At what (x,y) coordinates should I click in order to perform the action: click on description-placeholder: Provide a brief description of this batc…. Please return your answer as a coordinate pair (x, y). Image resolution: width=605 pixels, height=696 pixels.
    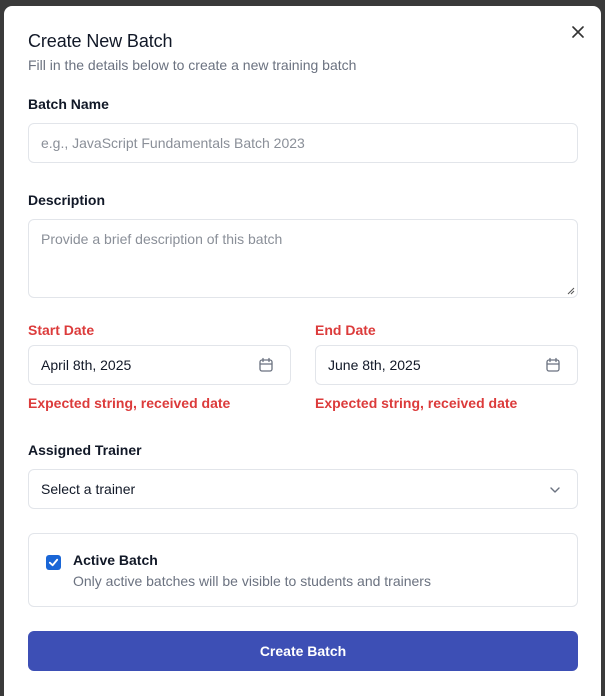
    Looking at the image, I should click on (162, 239).